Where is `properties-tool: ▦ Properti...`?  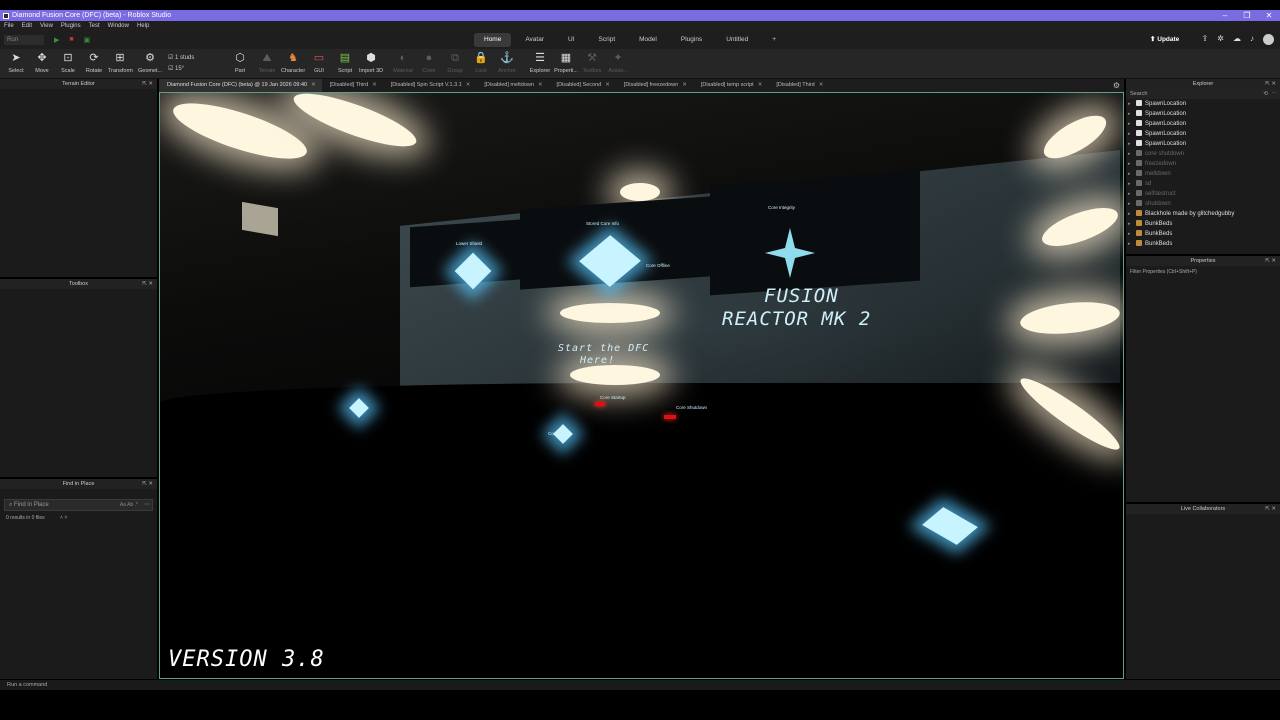 properties-tool: ▦ Properti... is located at coordinates (566, 63).